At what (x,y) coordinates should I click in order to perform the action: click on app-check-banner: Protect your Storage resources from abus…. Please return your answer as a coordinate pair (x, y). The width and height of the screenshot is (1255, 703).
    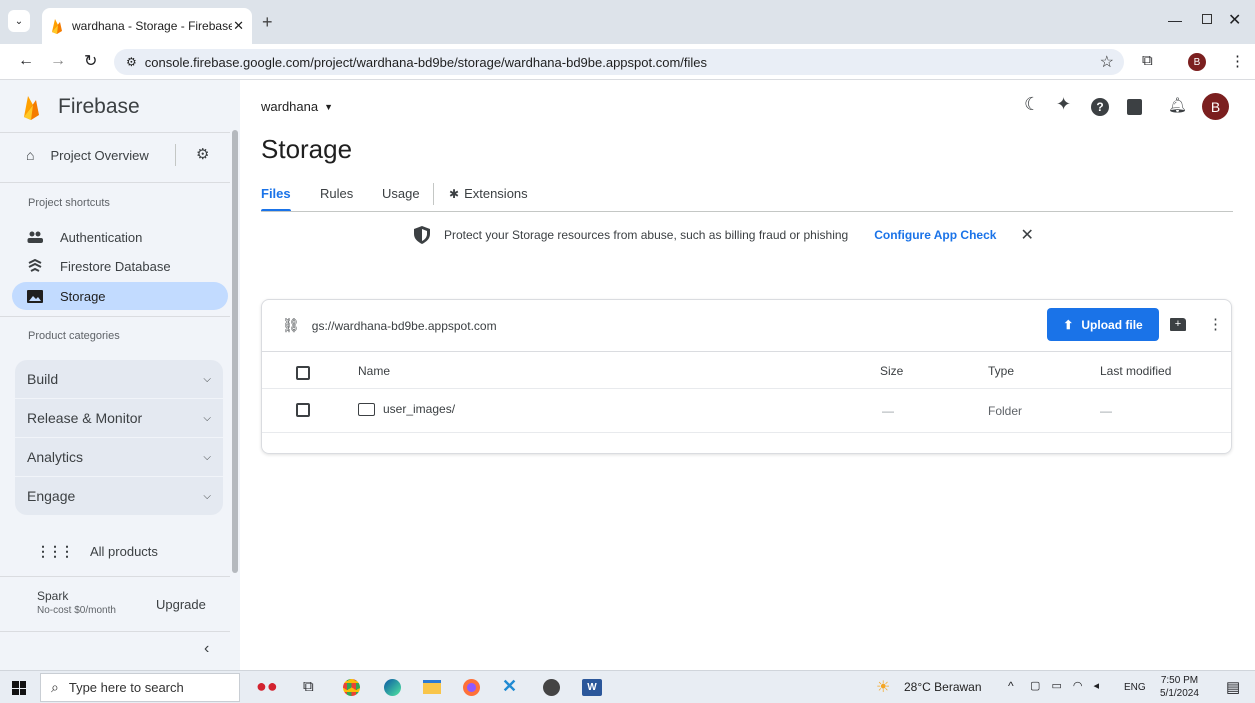
    Looking at the image, I should click on (724, 235).